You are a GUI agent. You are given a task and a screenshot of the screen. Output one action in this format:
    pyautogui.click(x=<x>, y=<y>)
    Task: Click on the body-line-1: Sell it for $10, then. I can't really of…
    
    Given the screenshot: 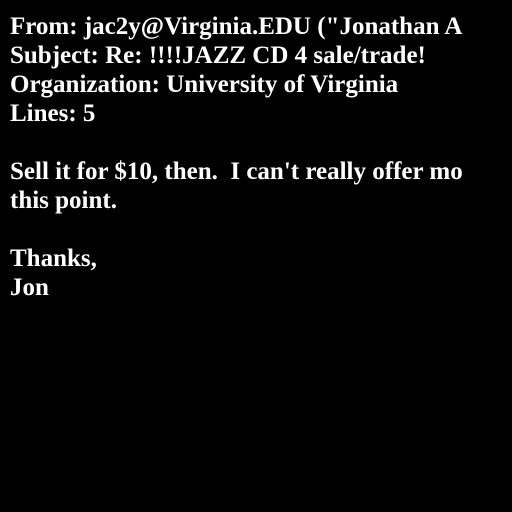 What is the action you would take?
    pyautogui.click(x=236, y=171)
    